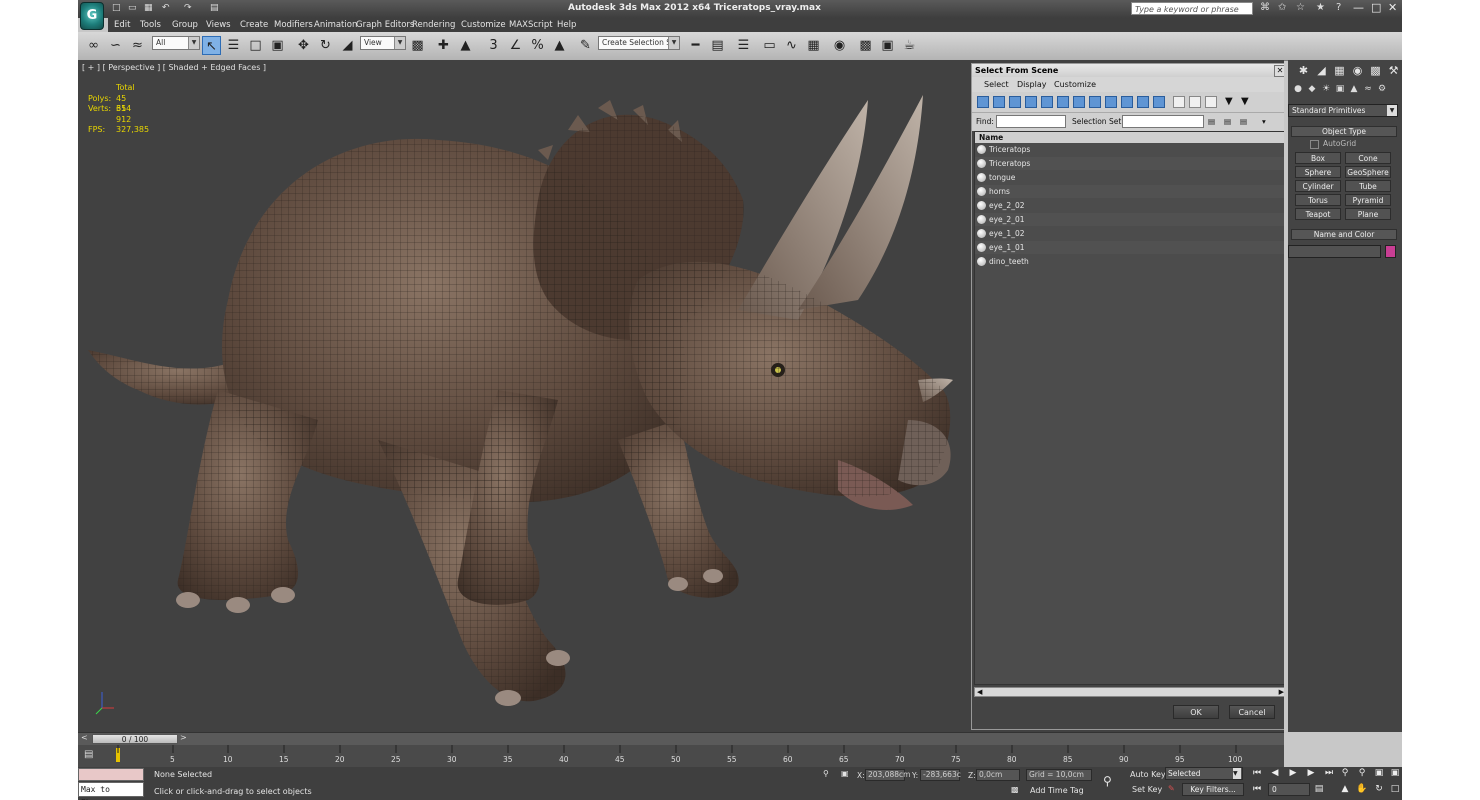  Describe the element at coordinates (1334, 251) in the screenshot. I see `object-name-field` at that location.